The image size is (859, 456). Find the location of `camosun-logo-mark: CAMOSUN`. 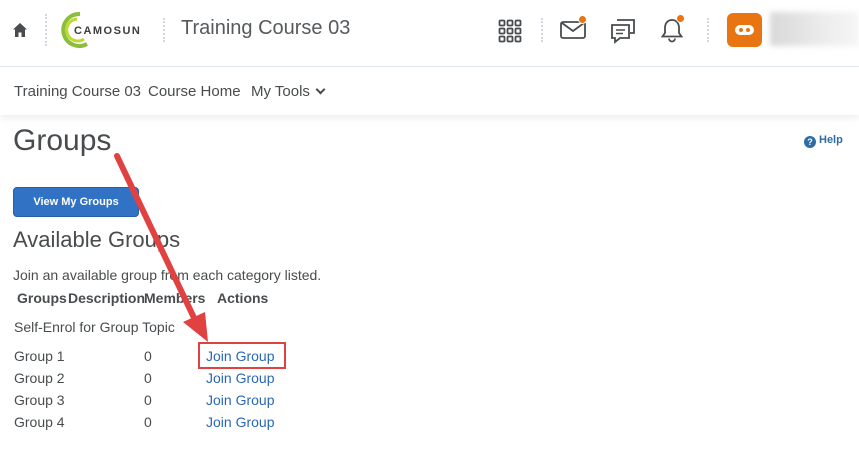

camosun-logo-mark: CAMOSUN is located at coordinates (101, 29).